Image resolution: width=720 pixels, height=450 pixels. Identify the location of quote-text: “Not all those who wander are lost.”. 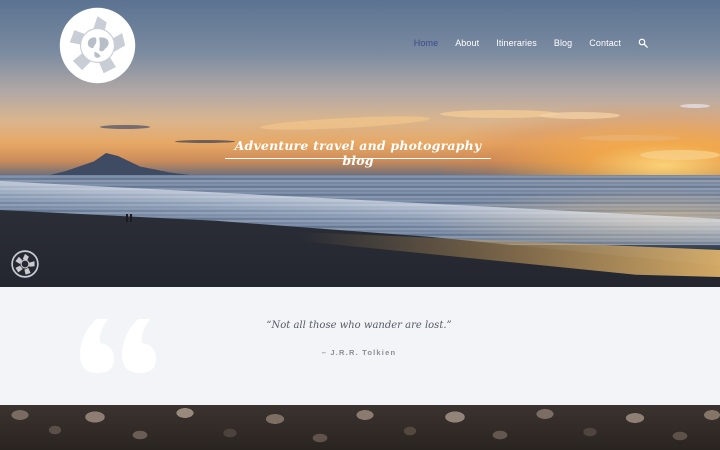
(359, 325).